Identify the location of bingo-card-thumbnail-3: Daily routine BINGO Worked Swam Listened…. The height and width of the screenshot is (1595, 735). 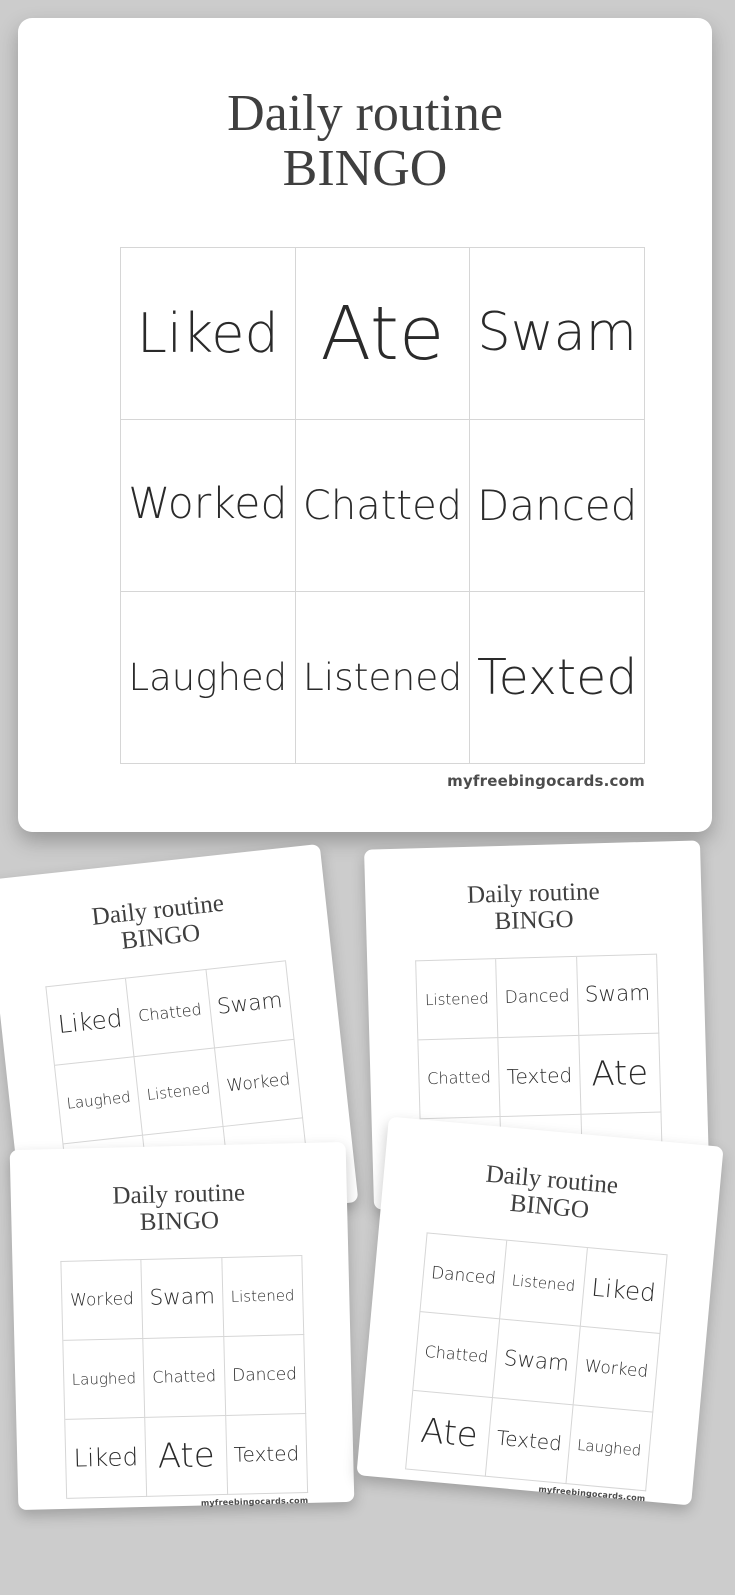
(182, 1326).